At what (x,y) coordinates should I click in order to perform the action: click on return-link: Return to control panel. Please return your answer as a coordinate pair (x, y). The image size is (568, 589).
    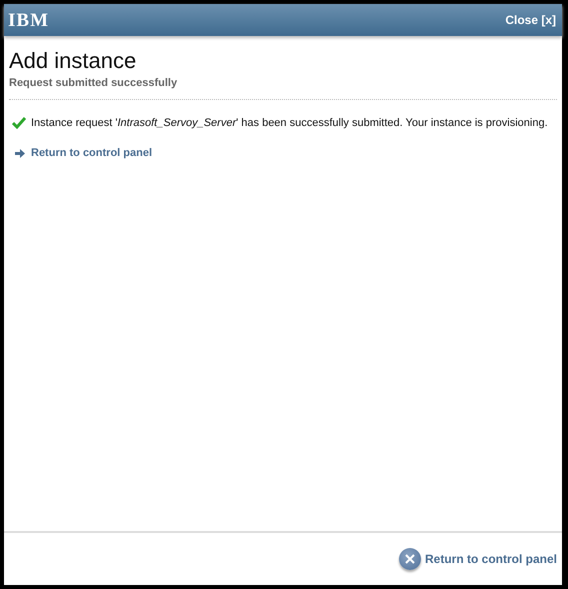
    Looking at the image, I should click on (80, 153).